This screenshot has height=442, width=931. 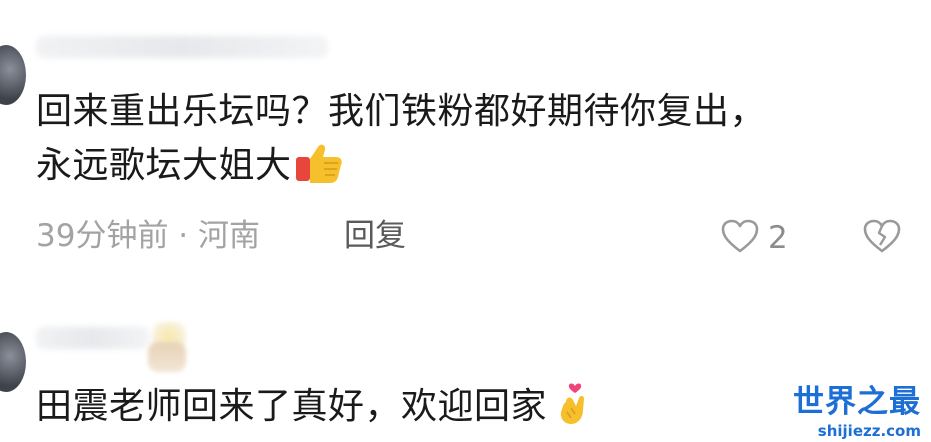 What do you see at coordinates (869, 431) in the screenshot?
I see `watermark-url: shijiezz.com` at bounding box center [869, 431].